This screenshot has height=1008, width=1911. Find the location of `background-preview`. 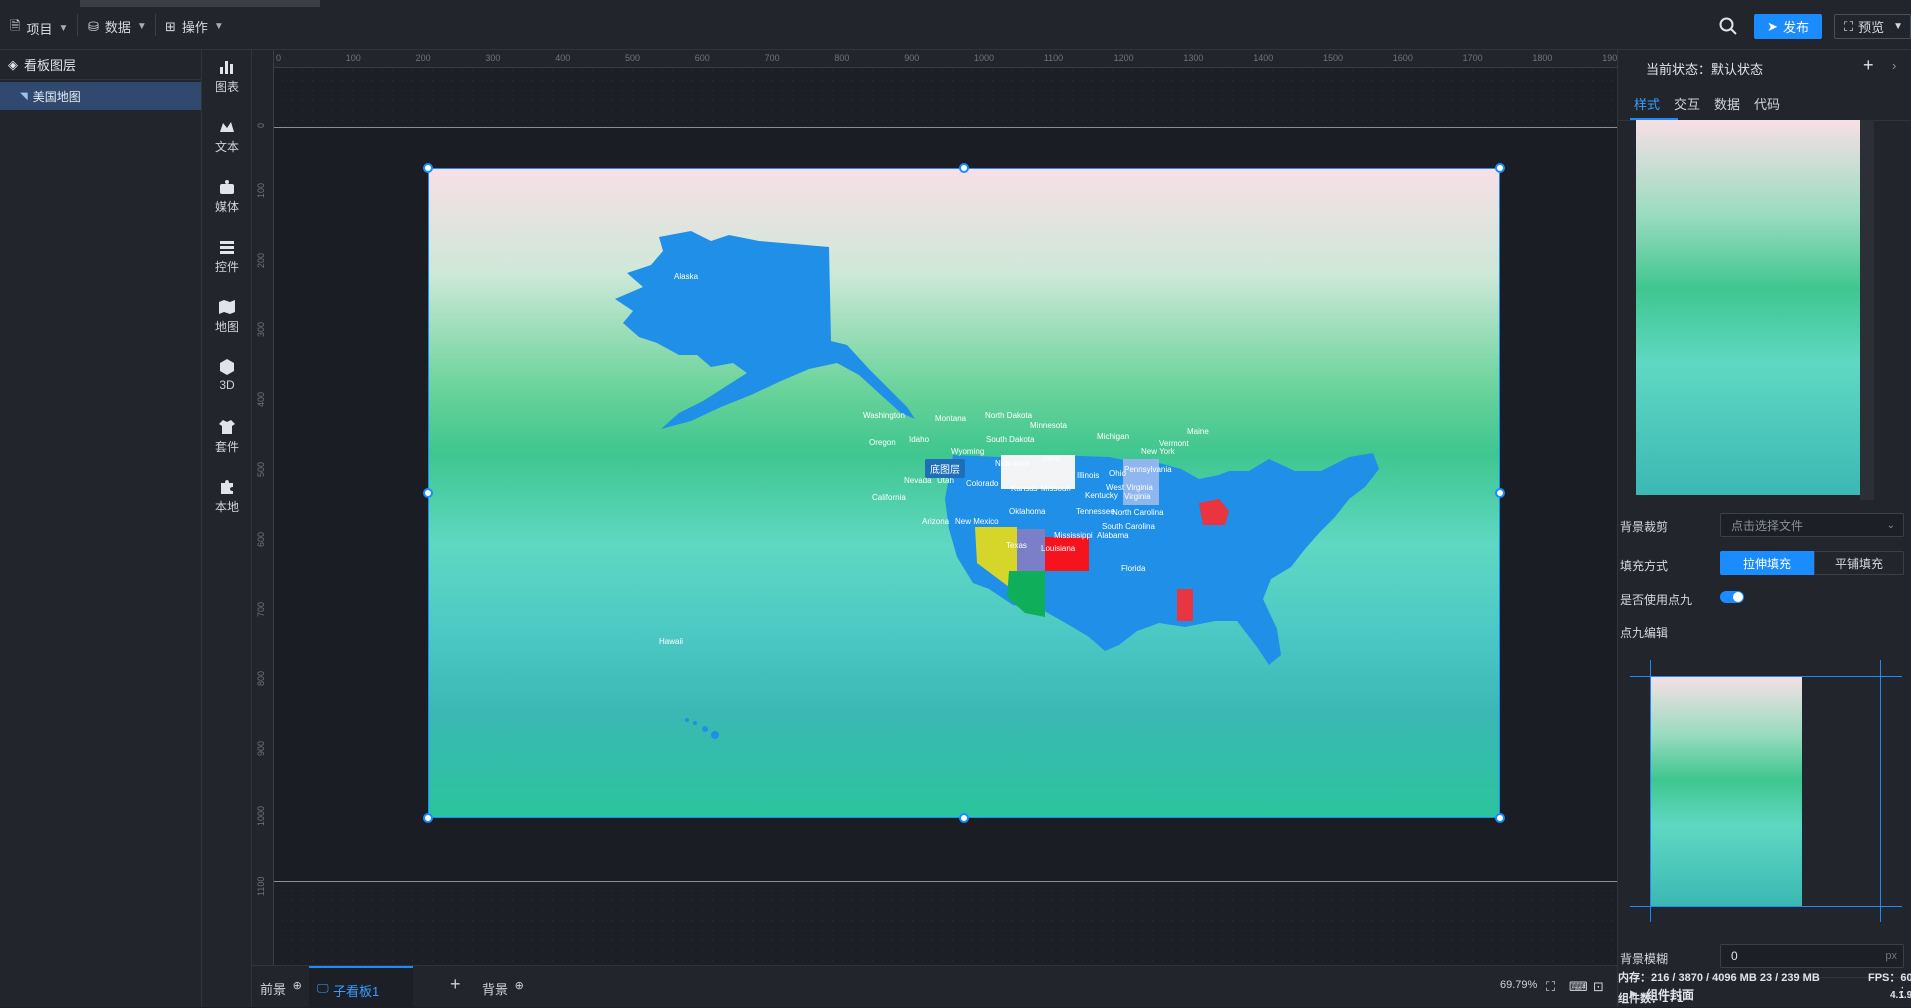

background-preview is located at coordinates (1748, 307).